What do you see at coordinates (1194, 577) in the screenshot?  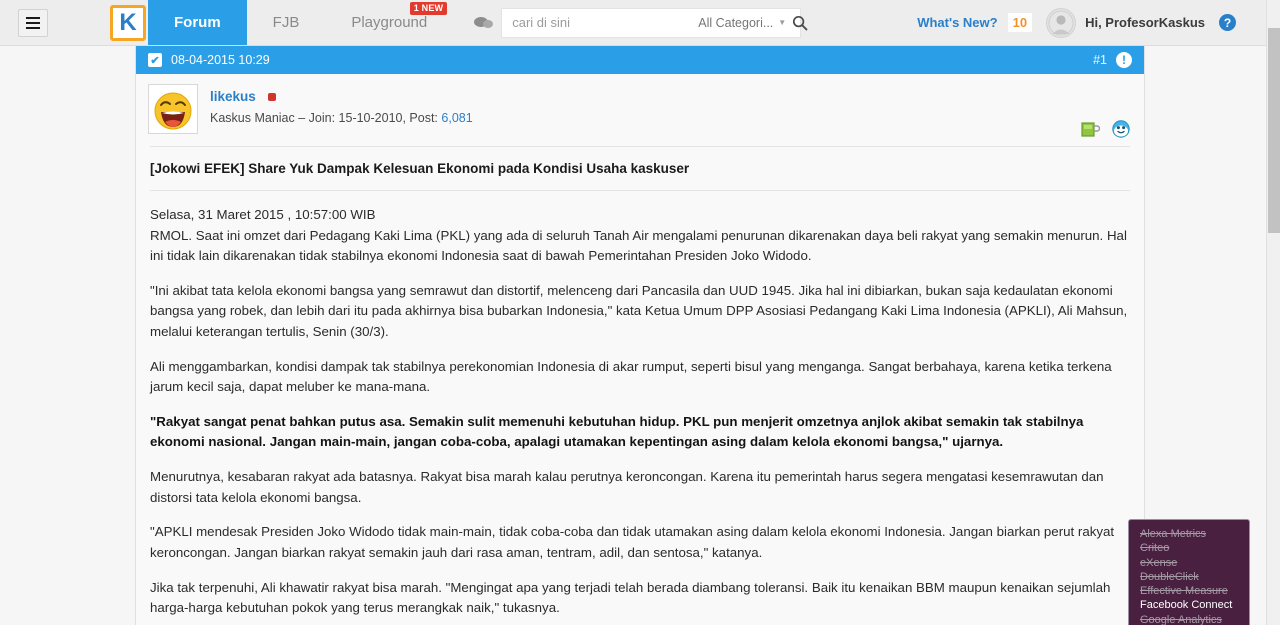 I see `tracker-item-doubleclick: DoubleClick` at bounding box center [1194, 577].